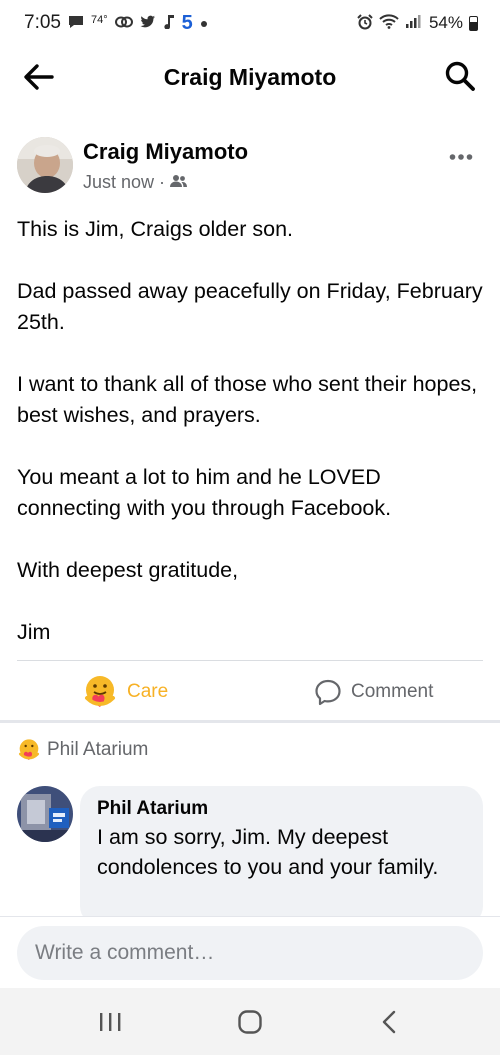 The height and width of the screenshot is (1055, 500). I want to click on reactor-name: Phil Atarium, so click(98, 749).